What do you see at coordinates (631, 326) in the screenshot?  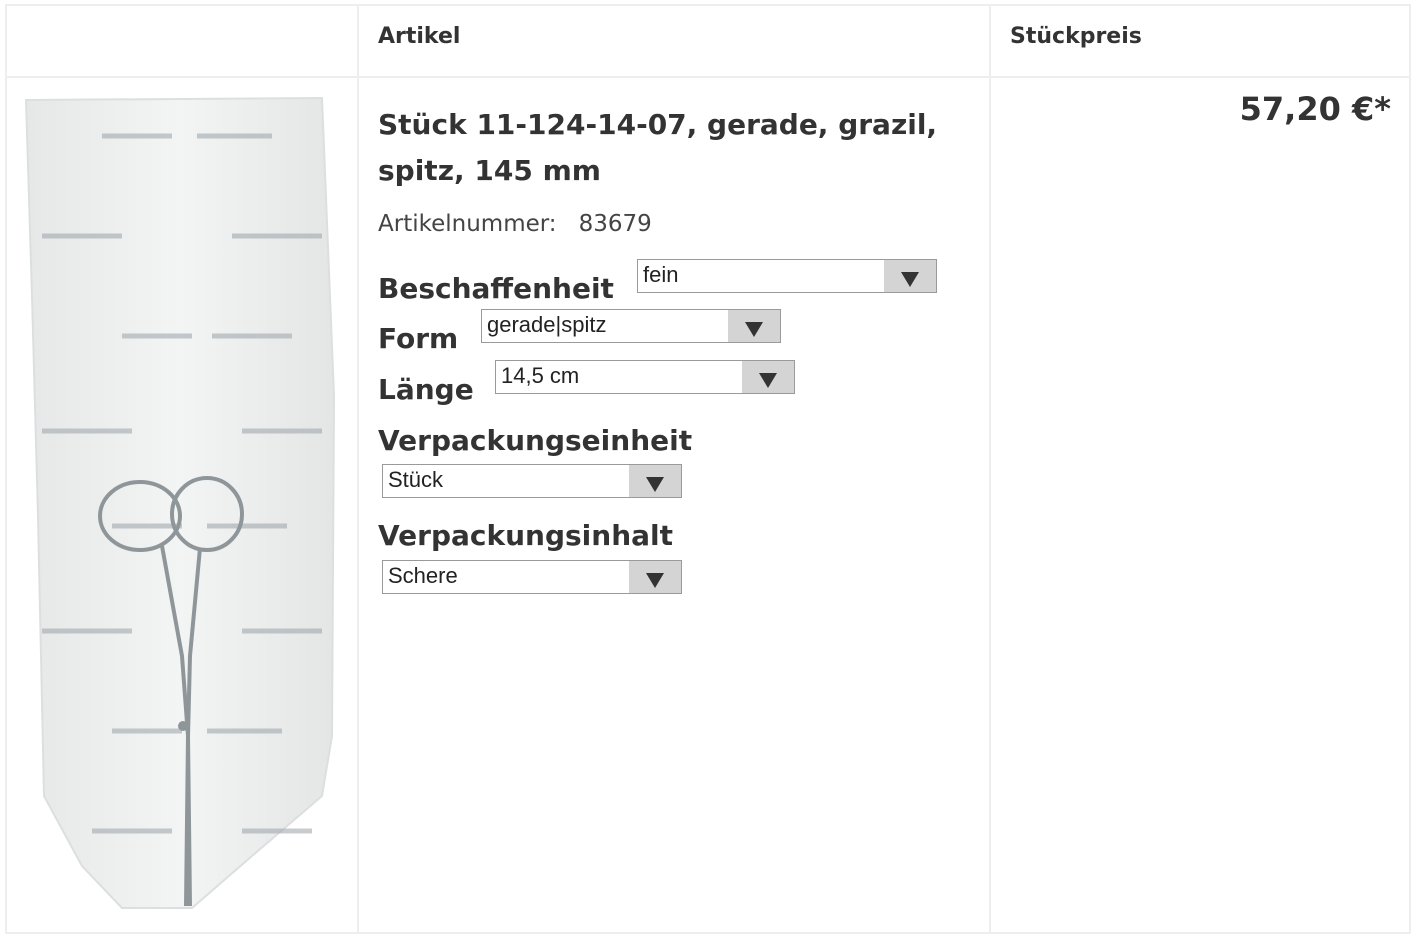 I see `select-form: gerade|spitz` at bounding box center [631, 326].